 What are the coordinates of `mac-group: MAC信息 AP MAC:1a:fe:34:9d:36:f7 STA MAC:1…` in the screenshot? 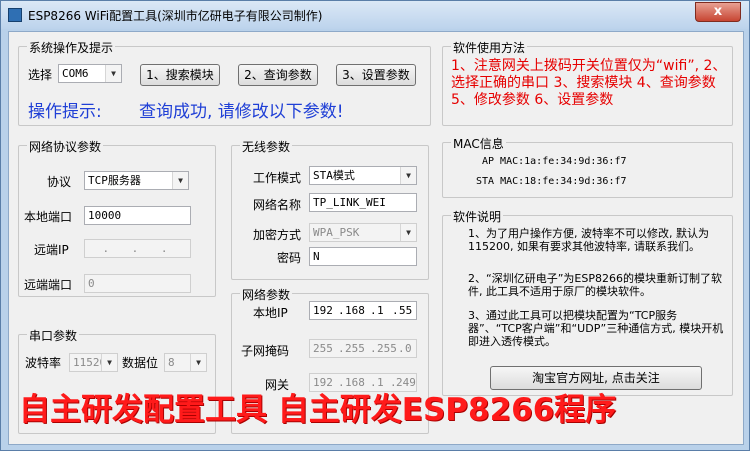 It's located at (587, 166).